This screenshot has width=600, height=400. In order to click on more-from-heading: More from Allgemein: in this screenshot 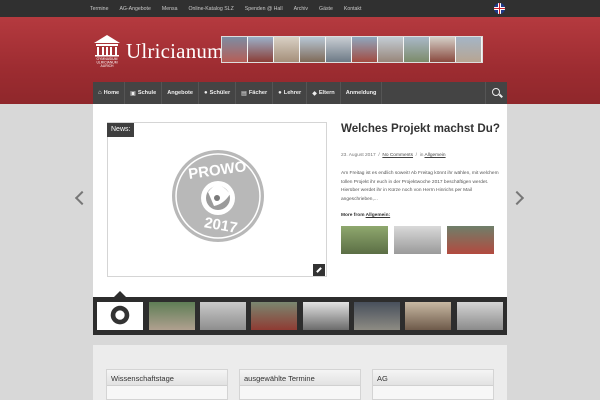, I will do `click(365, 215)`.